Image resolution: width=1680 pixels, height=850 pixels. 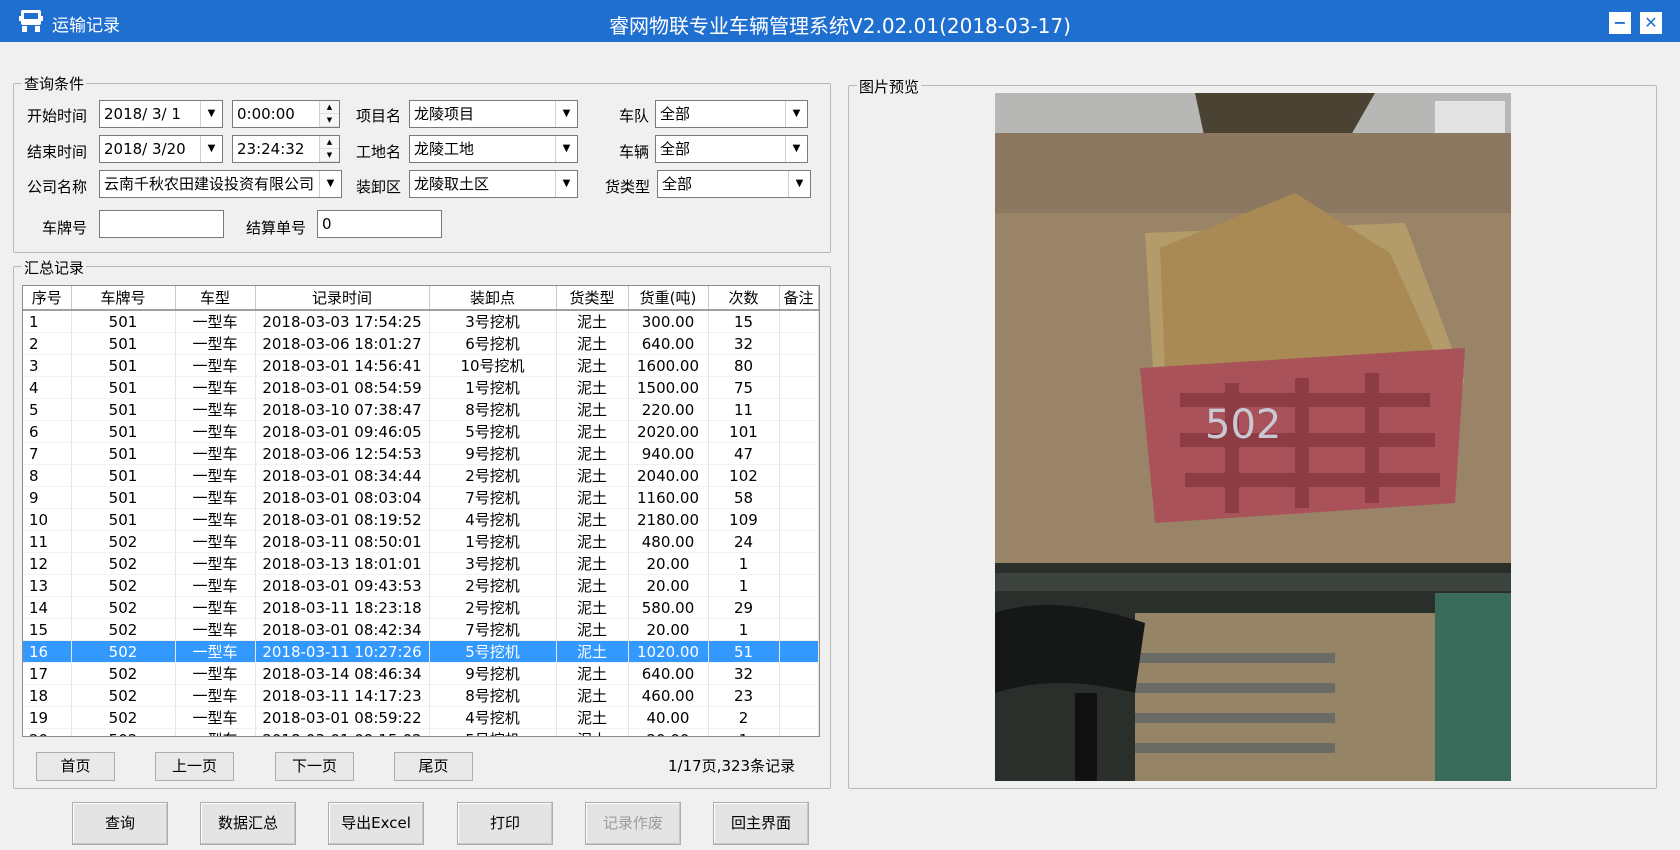 What do you see at coordinates (744, 343) in the screenshot?
I see `table-cell: 32` at bounding box center [744, 343].